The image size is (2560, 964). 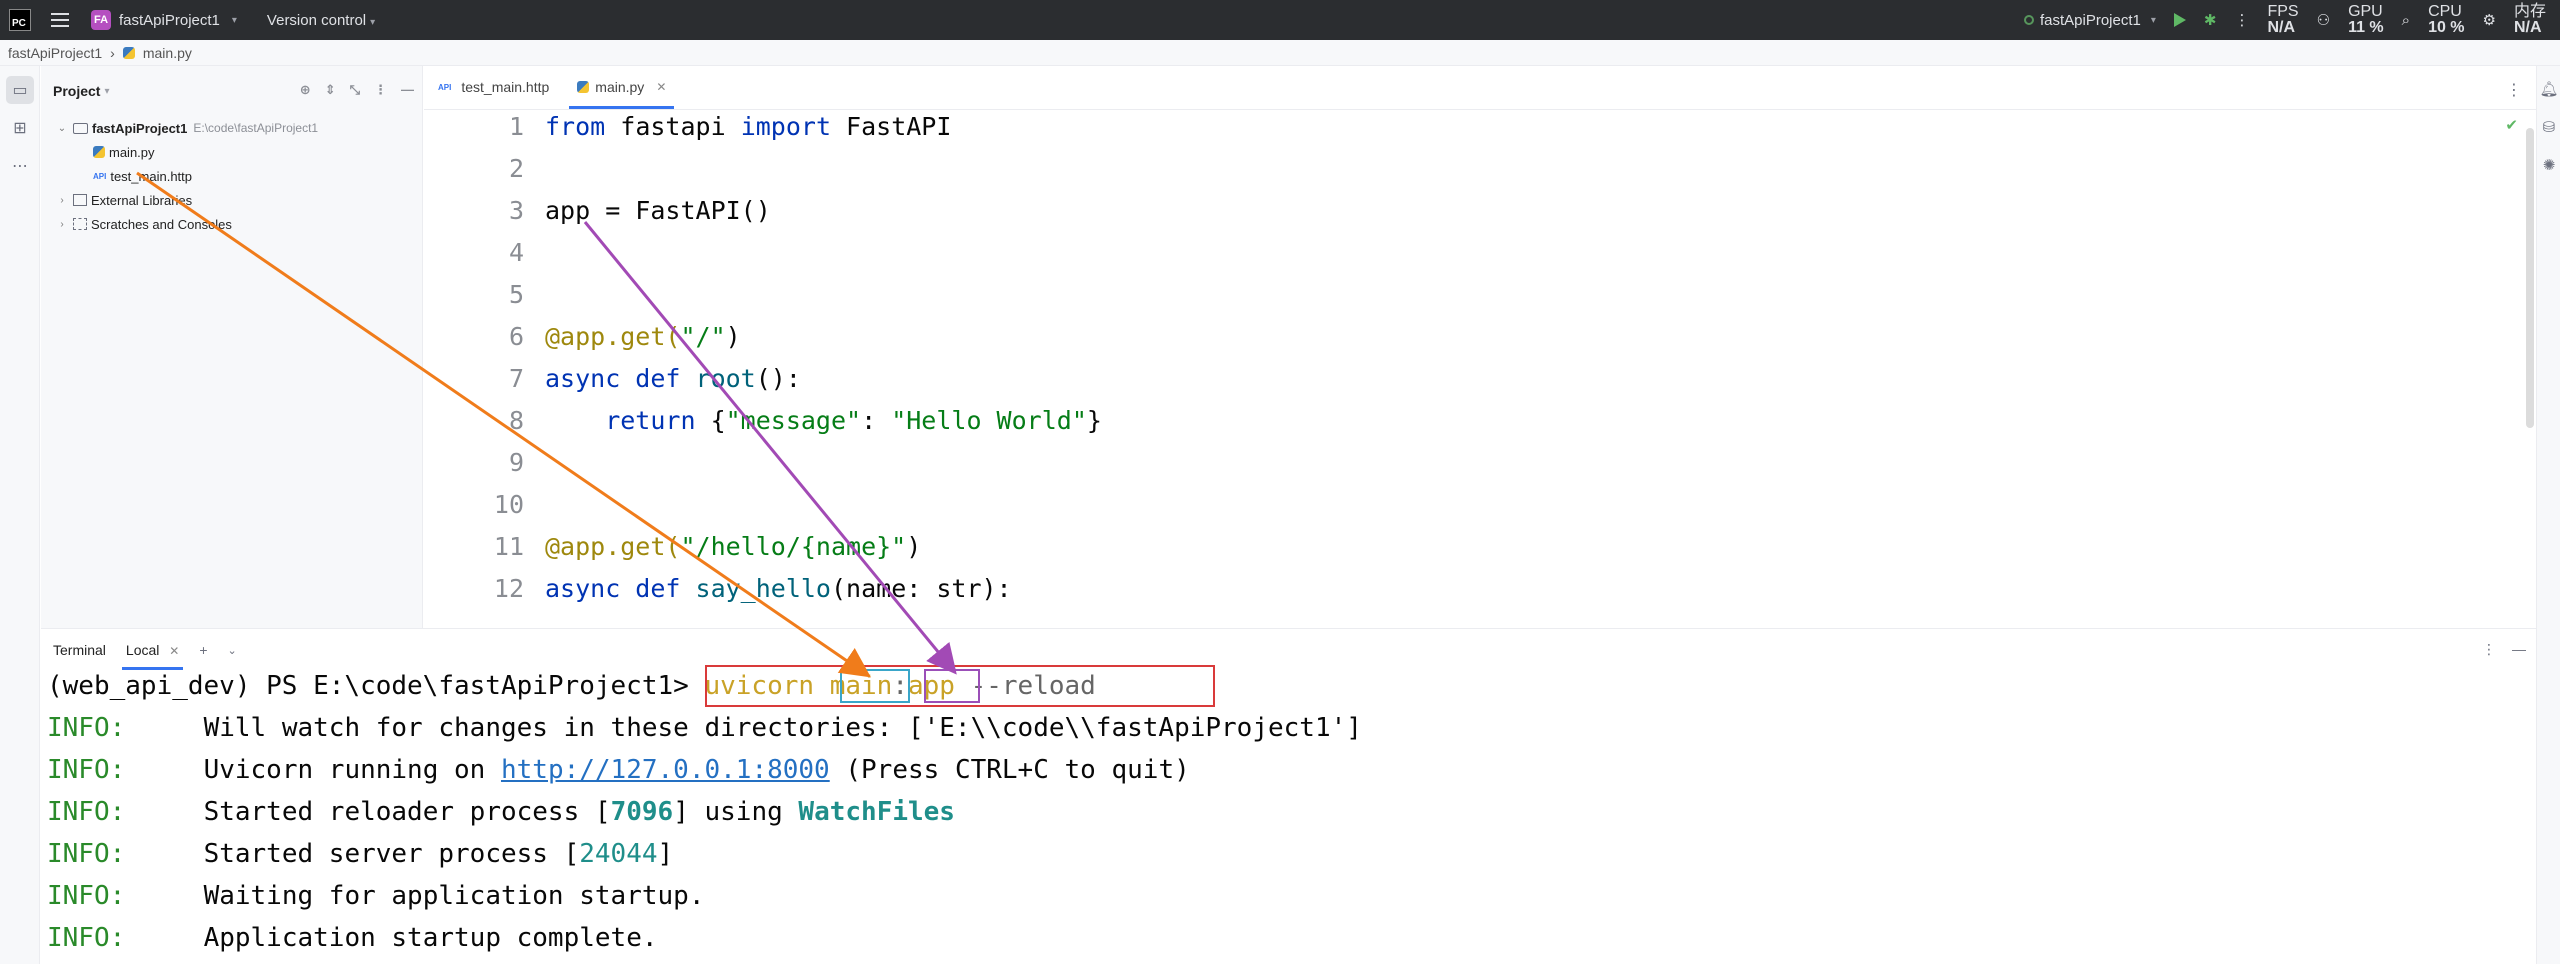 What do you see at coordinates (352, 938) in the screenshot?
I see `terminal-line: INFO: Application startup complete.` at bounding box center [352, 938].